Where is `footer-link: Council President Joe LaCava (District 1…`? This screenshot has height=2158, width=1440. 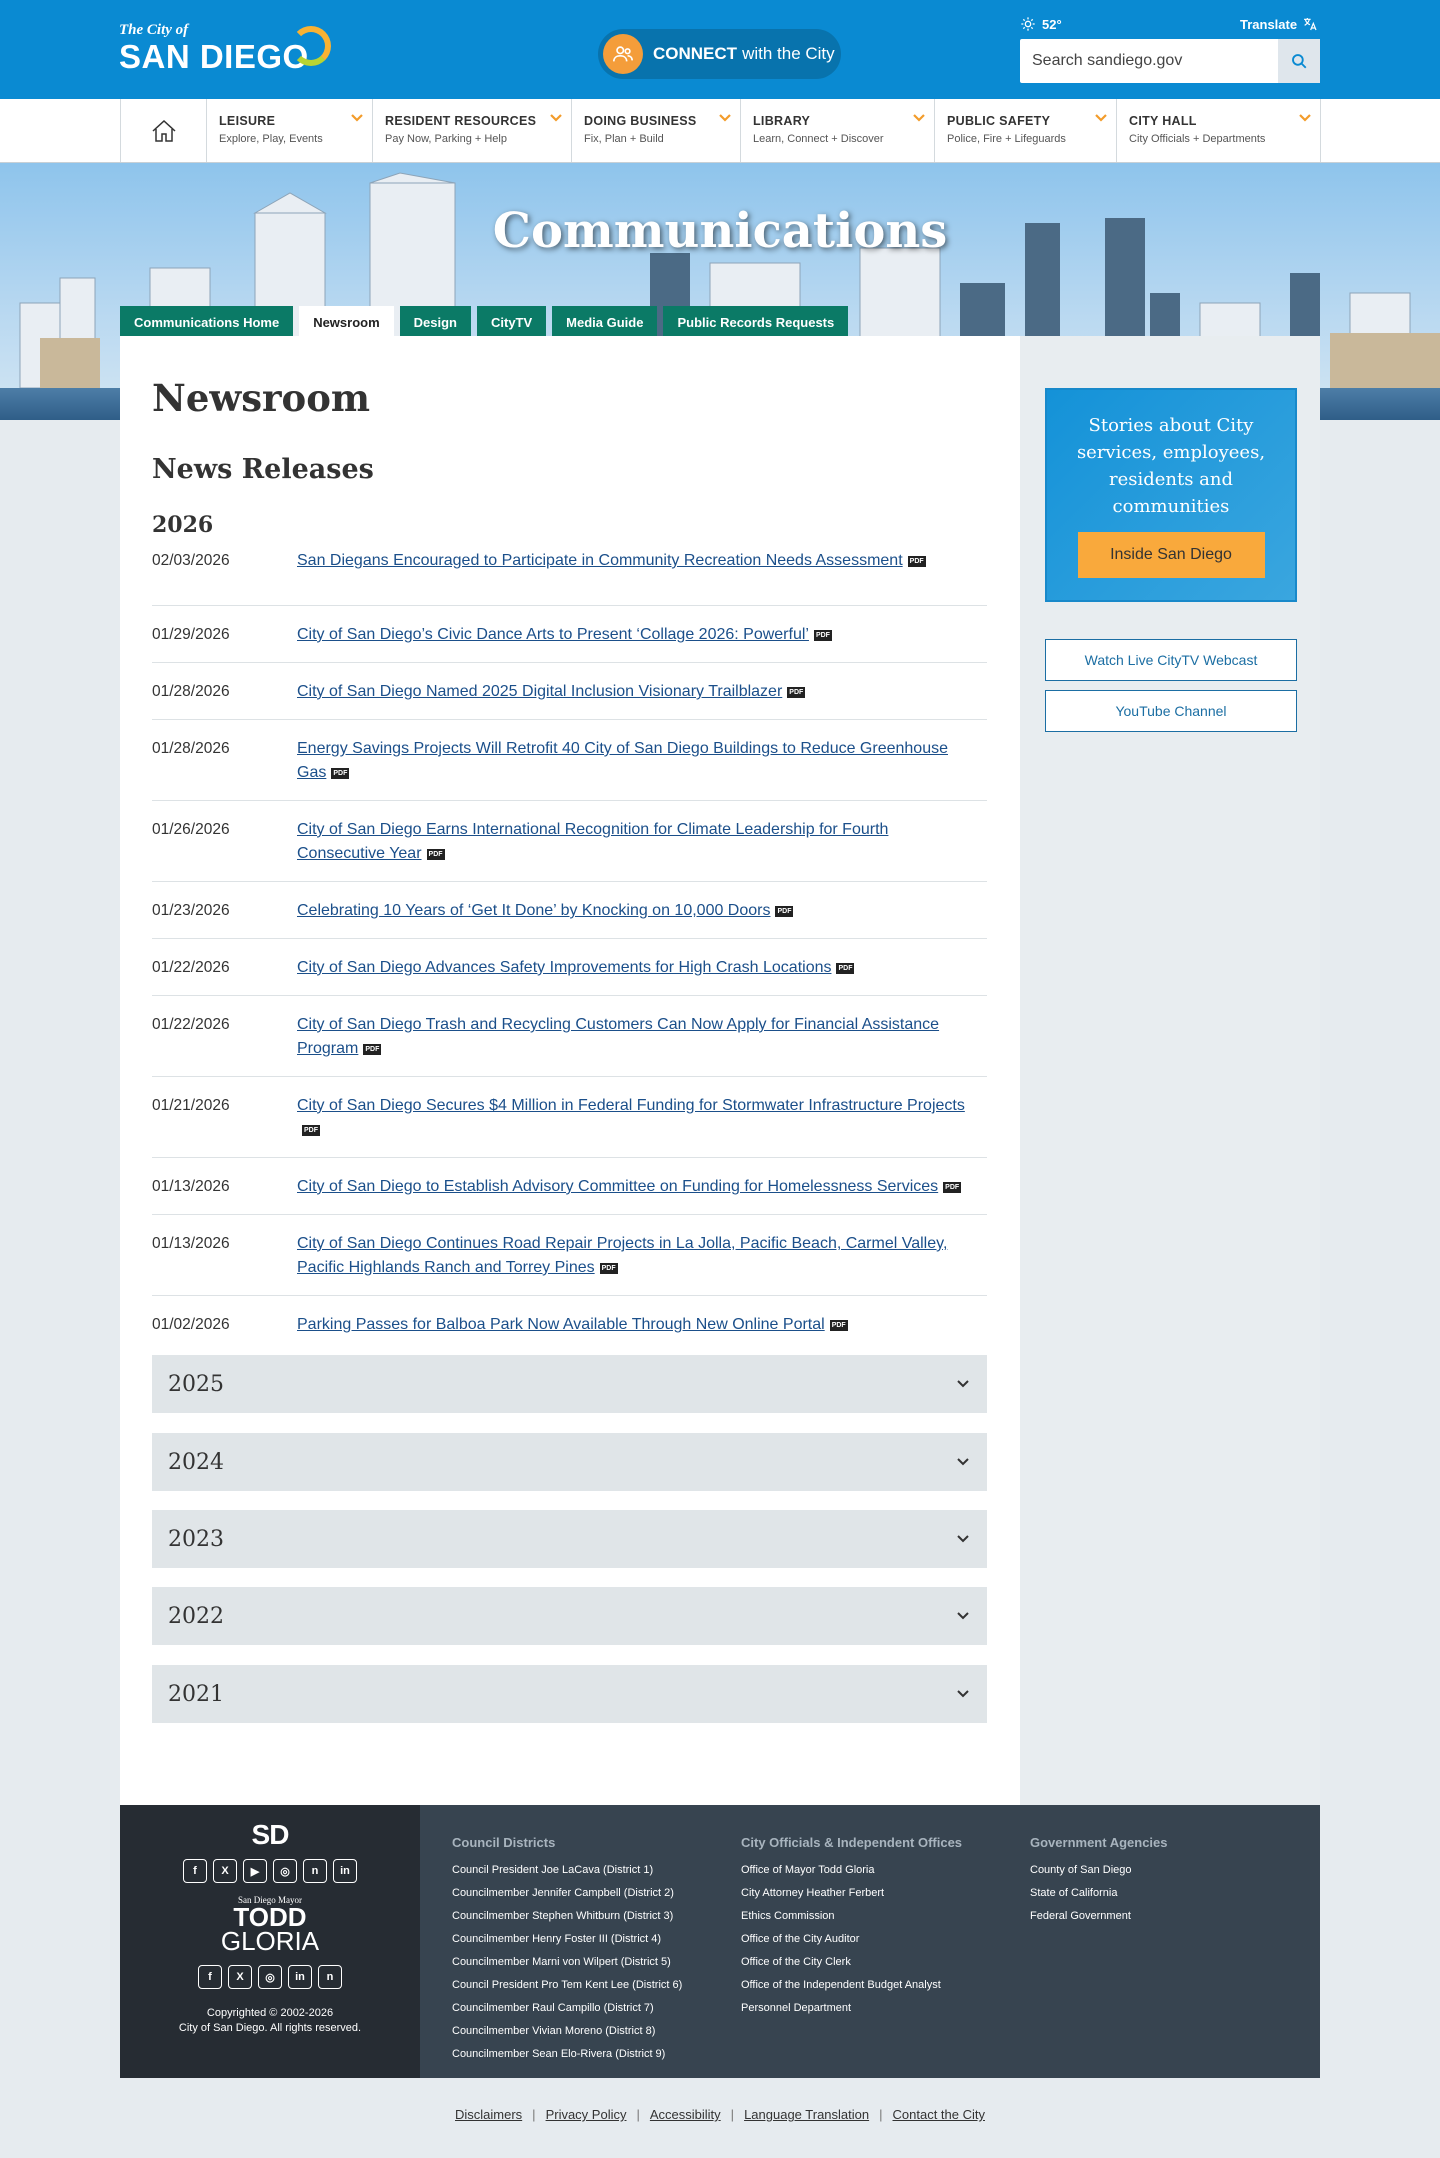 footer-link: Council President Joe LaCava (District 1… is located at coordinates (567, 1870).